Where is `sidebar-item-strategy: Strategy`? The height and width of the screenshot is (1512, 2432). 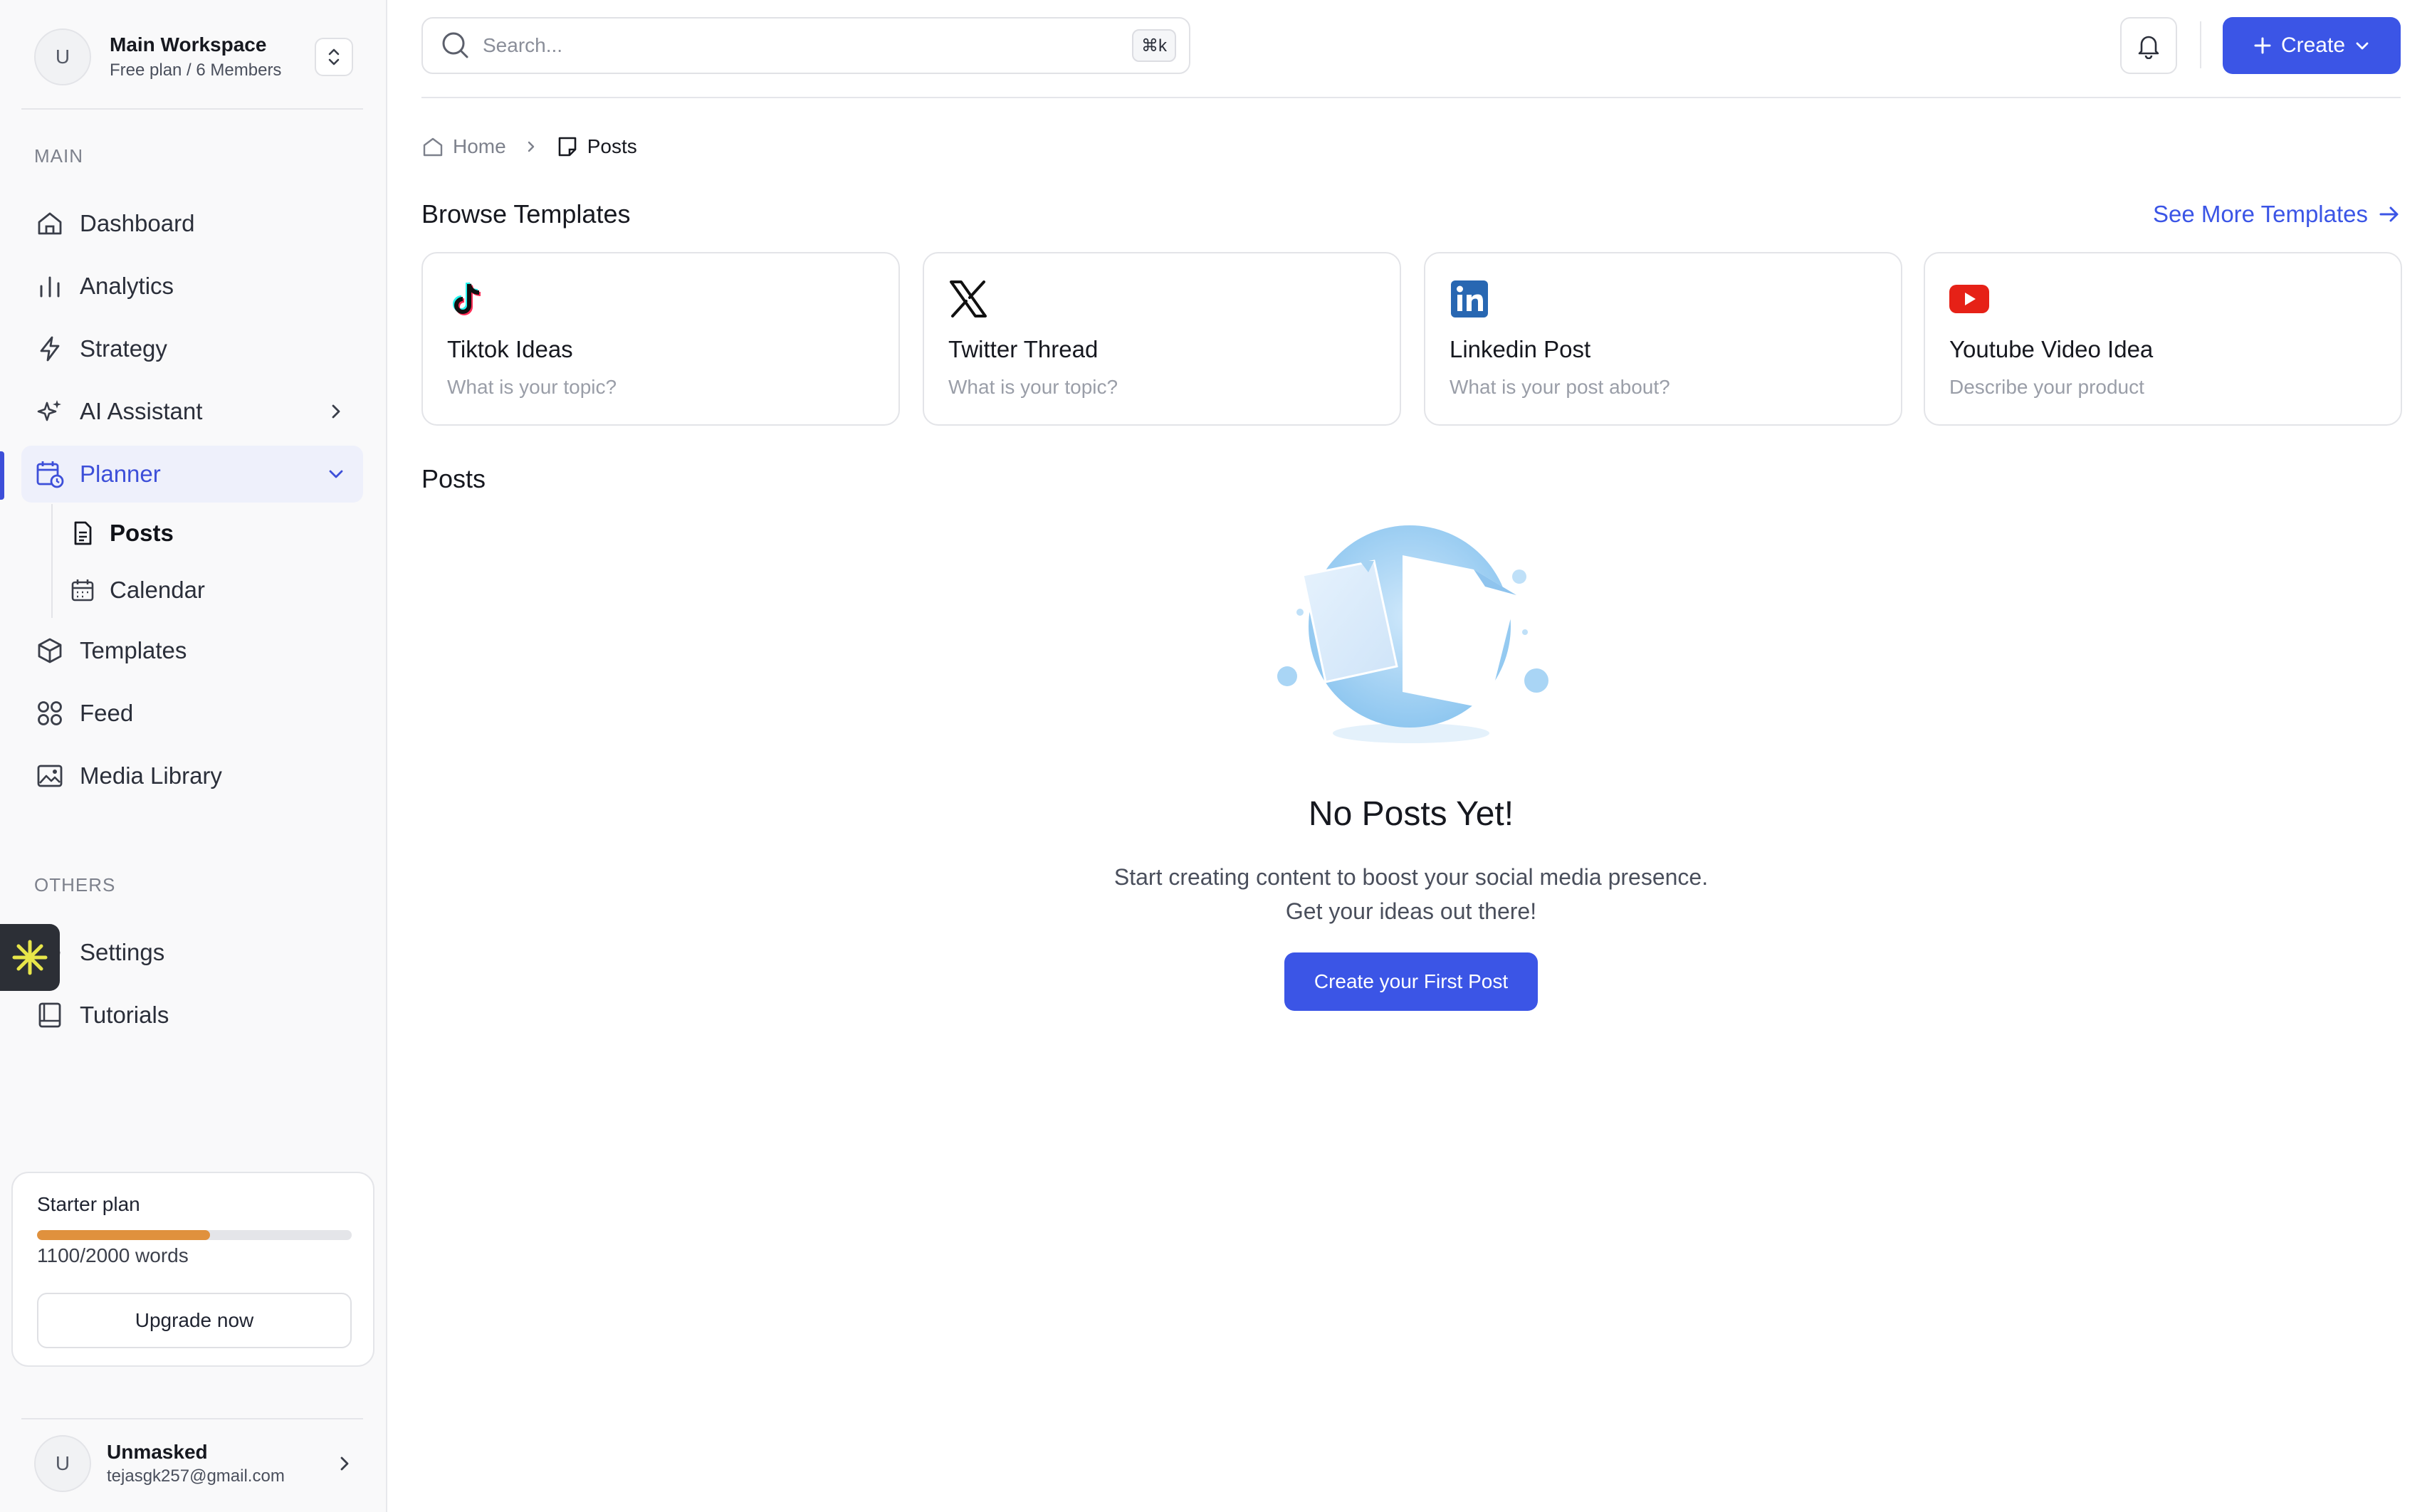 sidebar-item-strategy: Strategy is located at coordinates (192, 348).